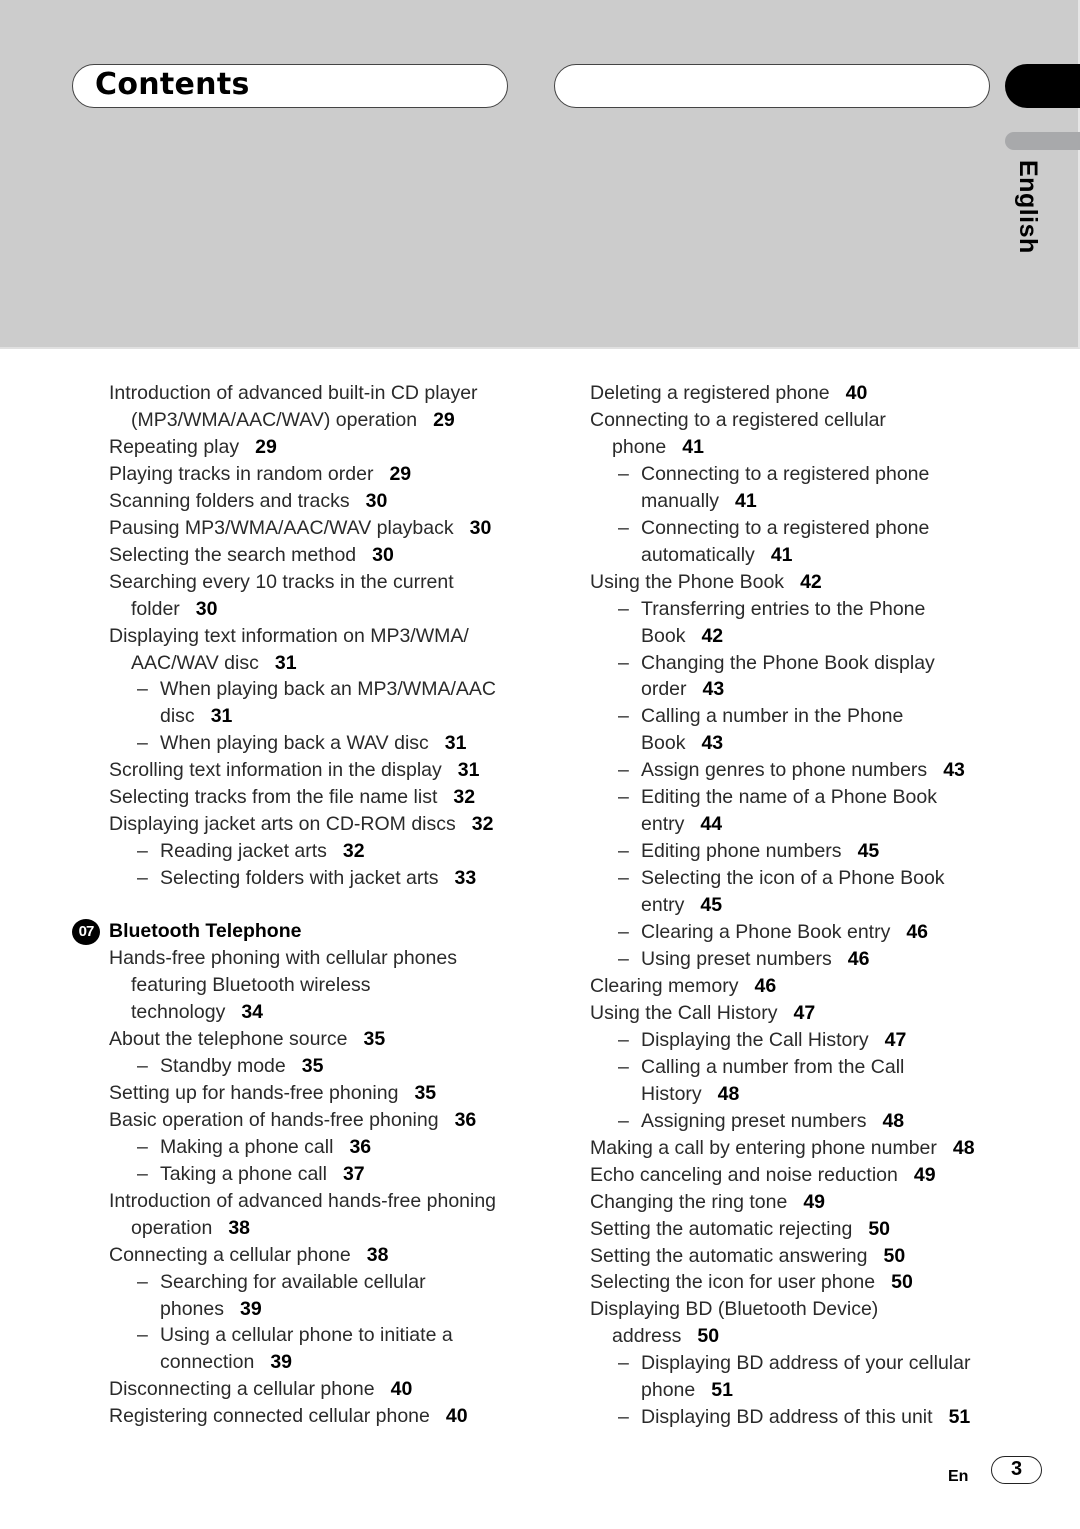 This screenshot has width=1080, height=1529. What do you see at coordinates (800, 1040) in the screenshot?
I see `toc-subentry: – Displaying the Call History 47` at bounding box center [800, 1040].